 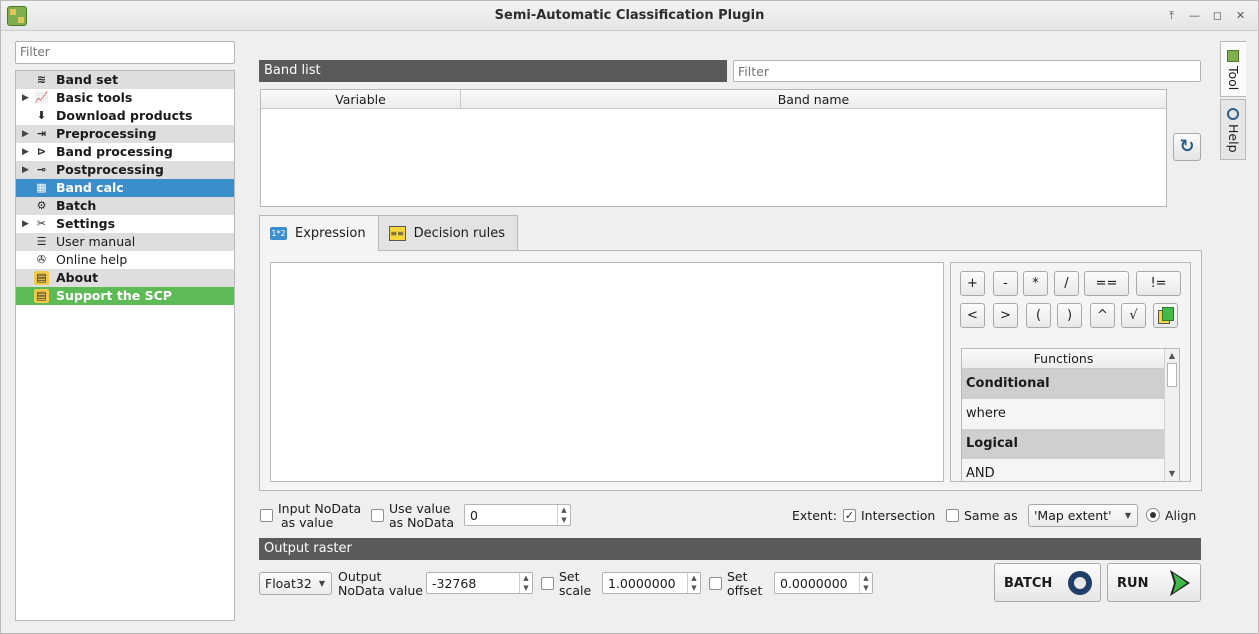 What do you see at coordinates (713, 148) in the screenshot?
I see `band-table: Variable Band name` at bounding box center [713, 148].